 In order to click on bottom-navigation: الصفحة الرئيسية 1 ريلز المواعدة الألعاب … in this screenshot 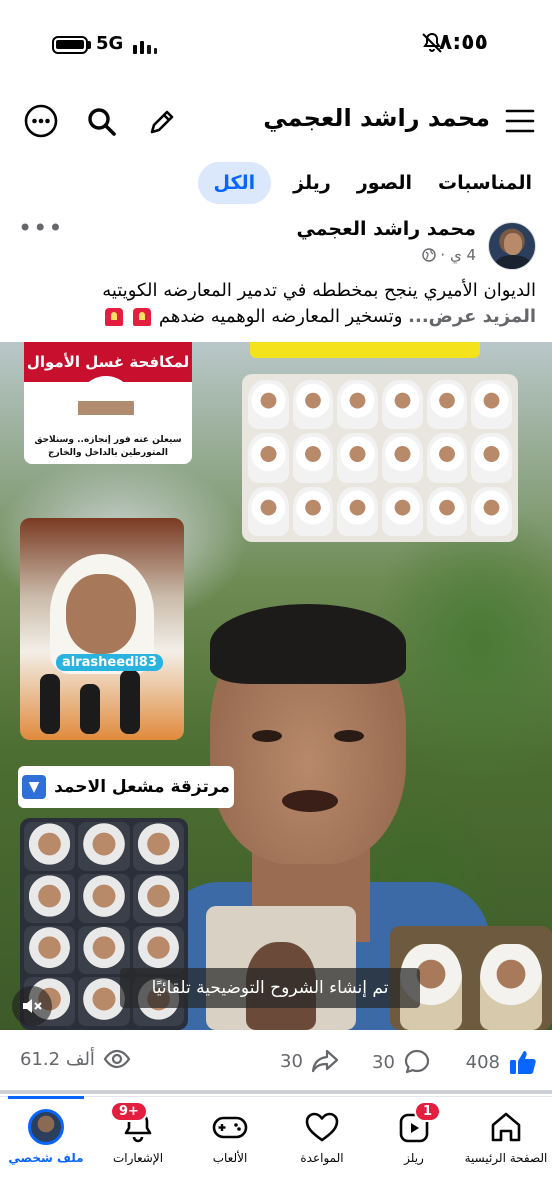, I will do `click(276, 1148)`.